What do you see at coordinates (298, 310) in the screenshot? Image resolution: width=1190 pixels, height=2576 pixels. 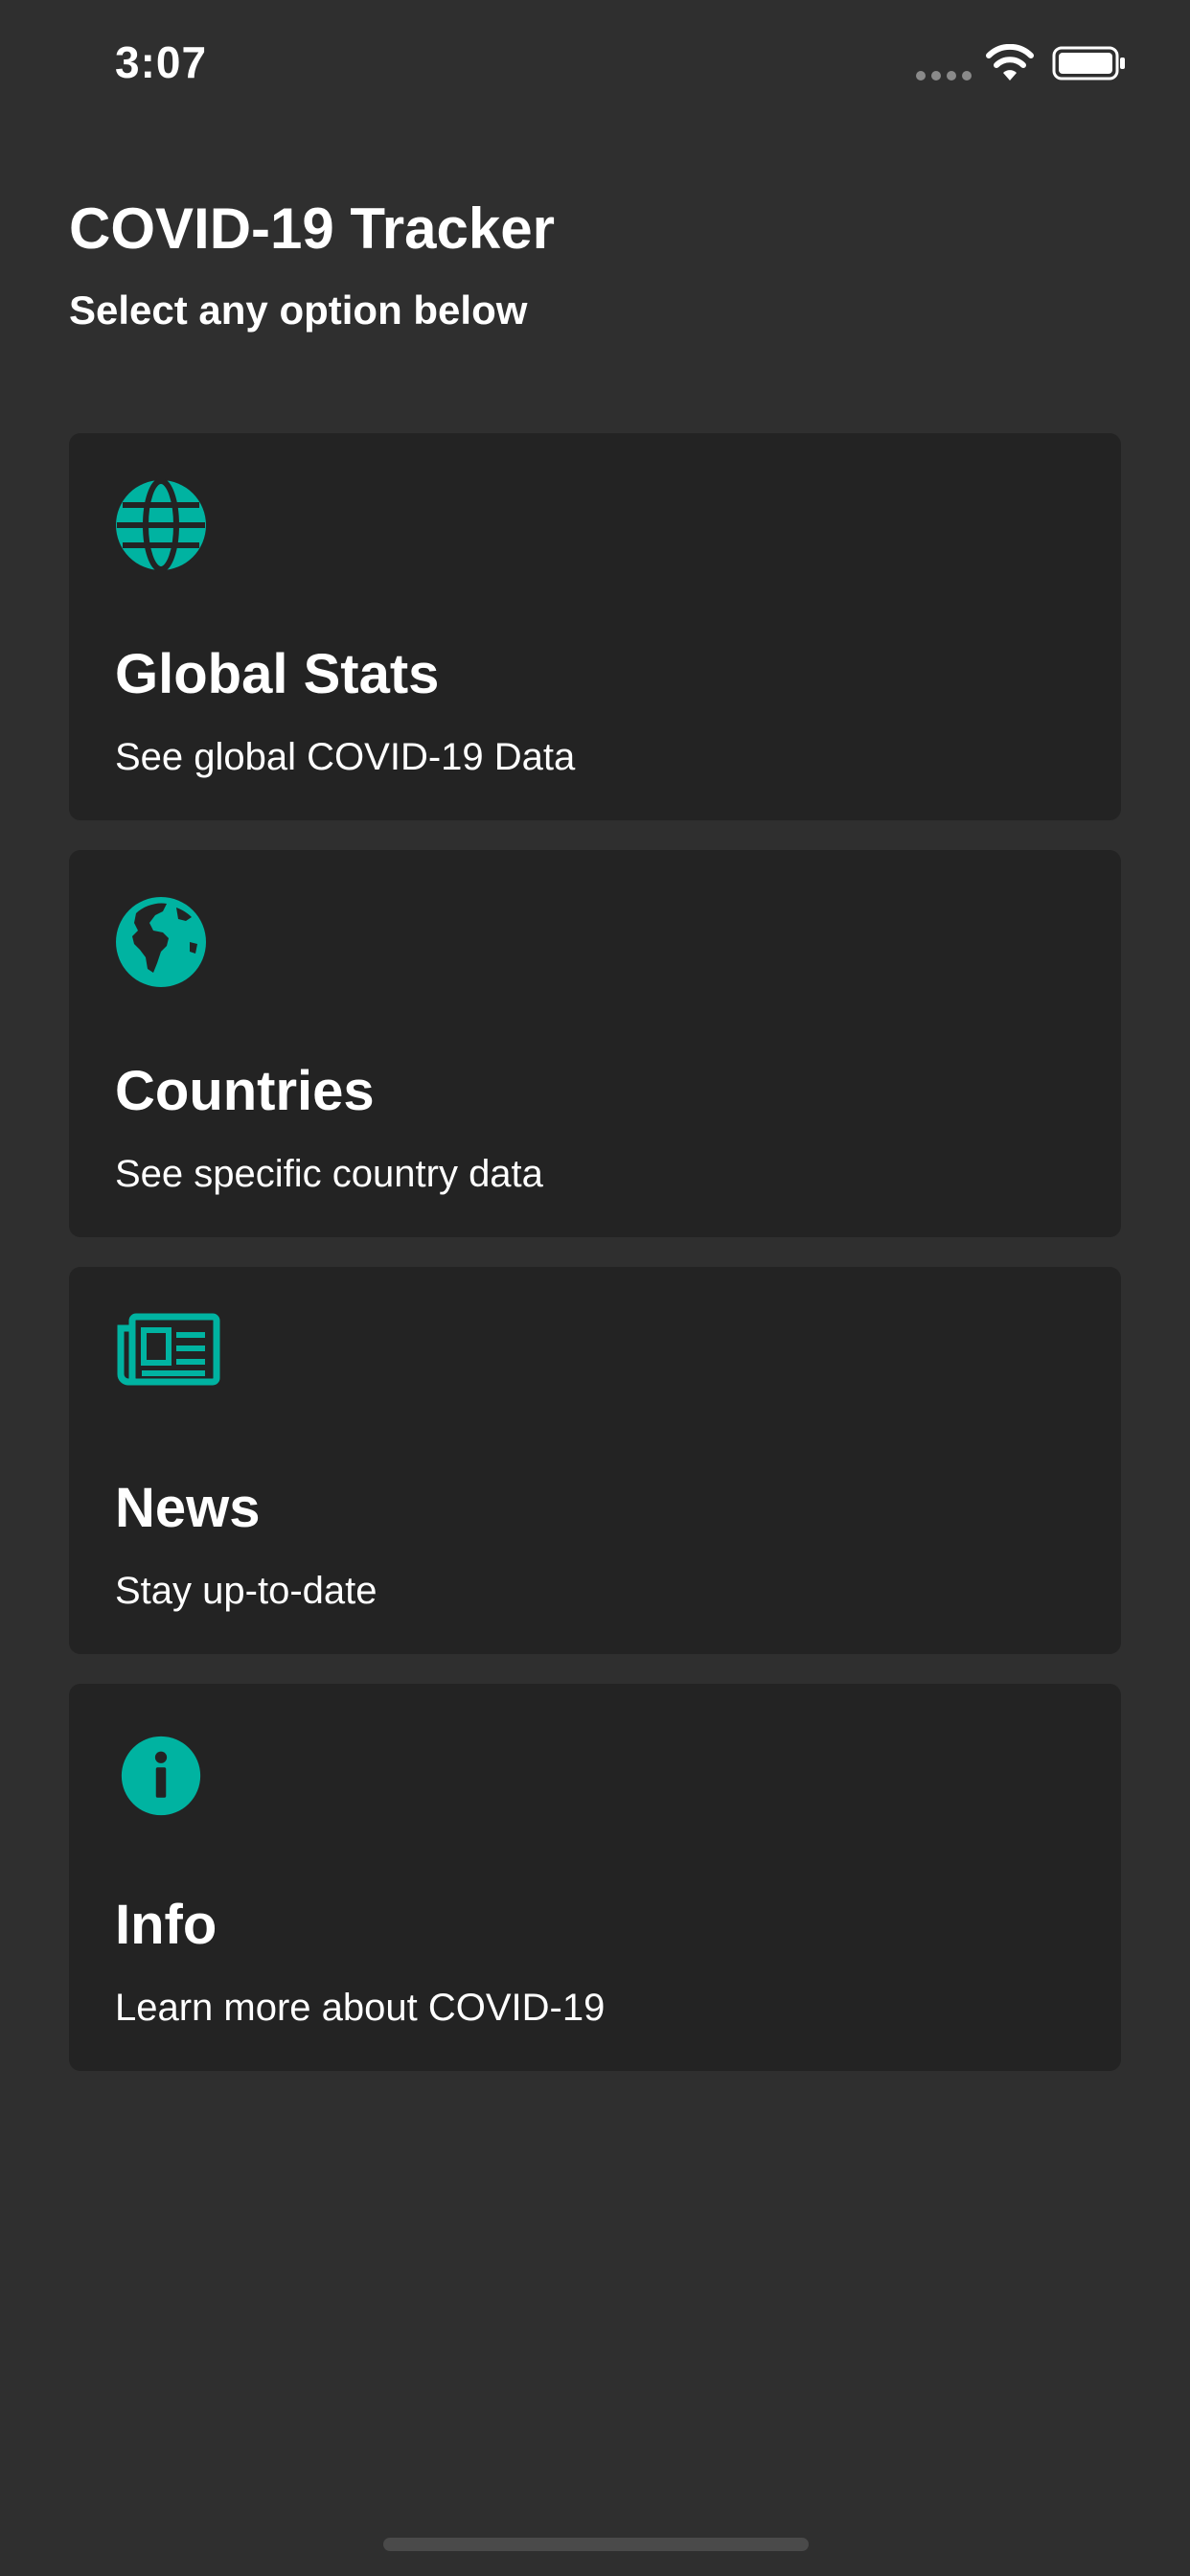 I see `page-subtitle: Select any option below` at bounding box center [298, 310].